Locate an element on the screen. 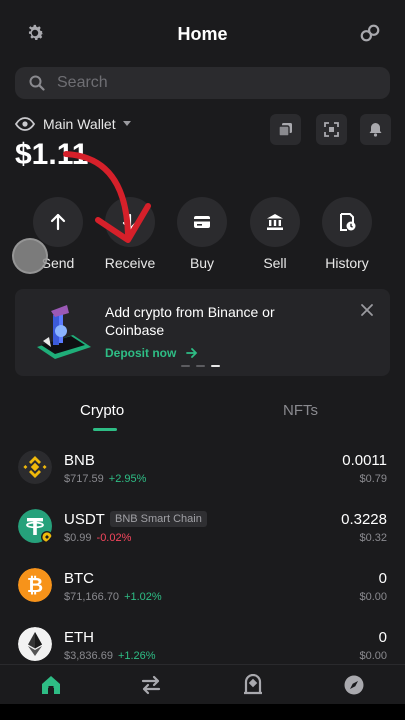  notifications-button is located at coordinates (375, 129).